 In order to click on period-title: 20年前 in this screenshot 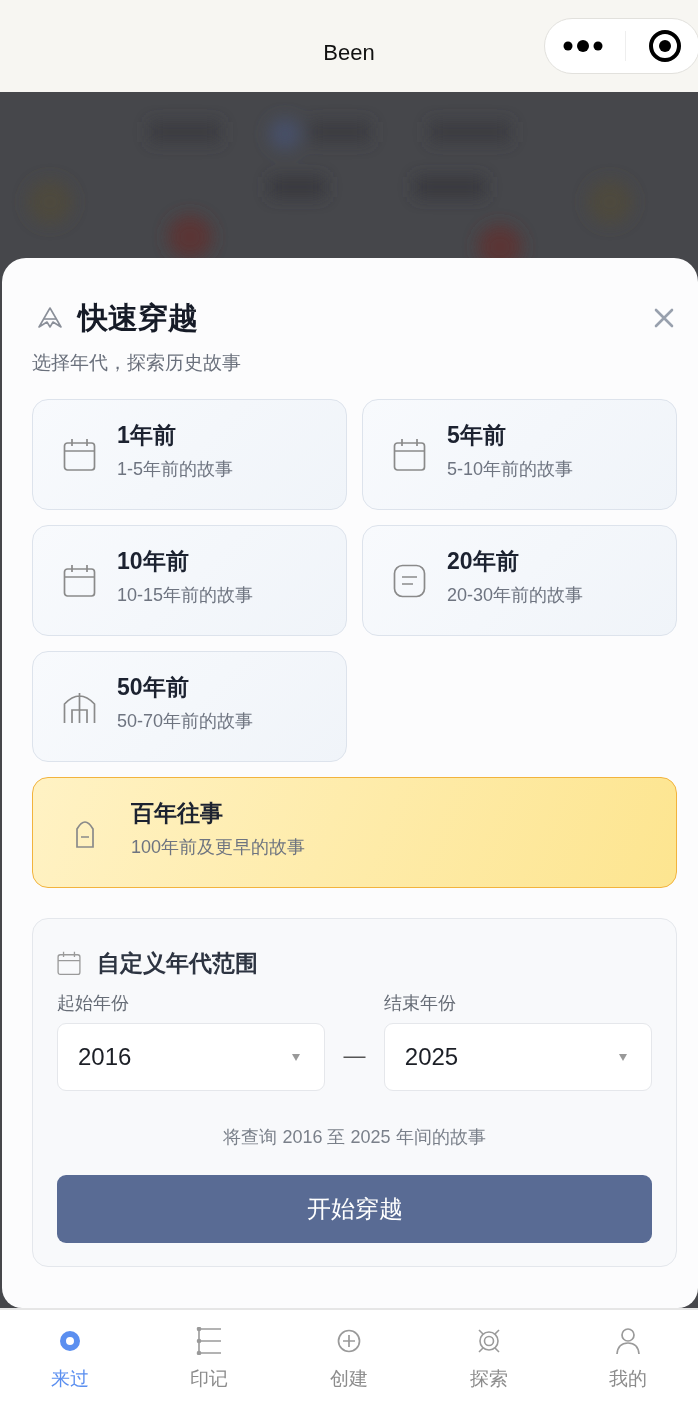, I will do `click(483, 561)`.